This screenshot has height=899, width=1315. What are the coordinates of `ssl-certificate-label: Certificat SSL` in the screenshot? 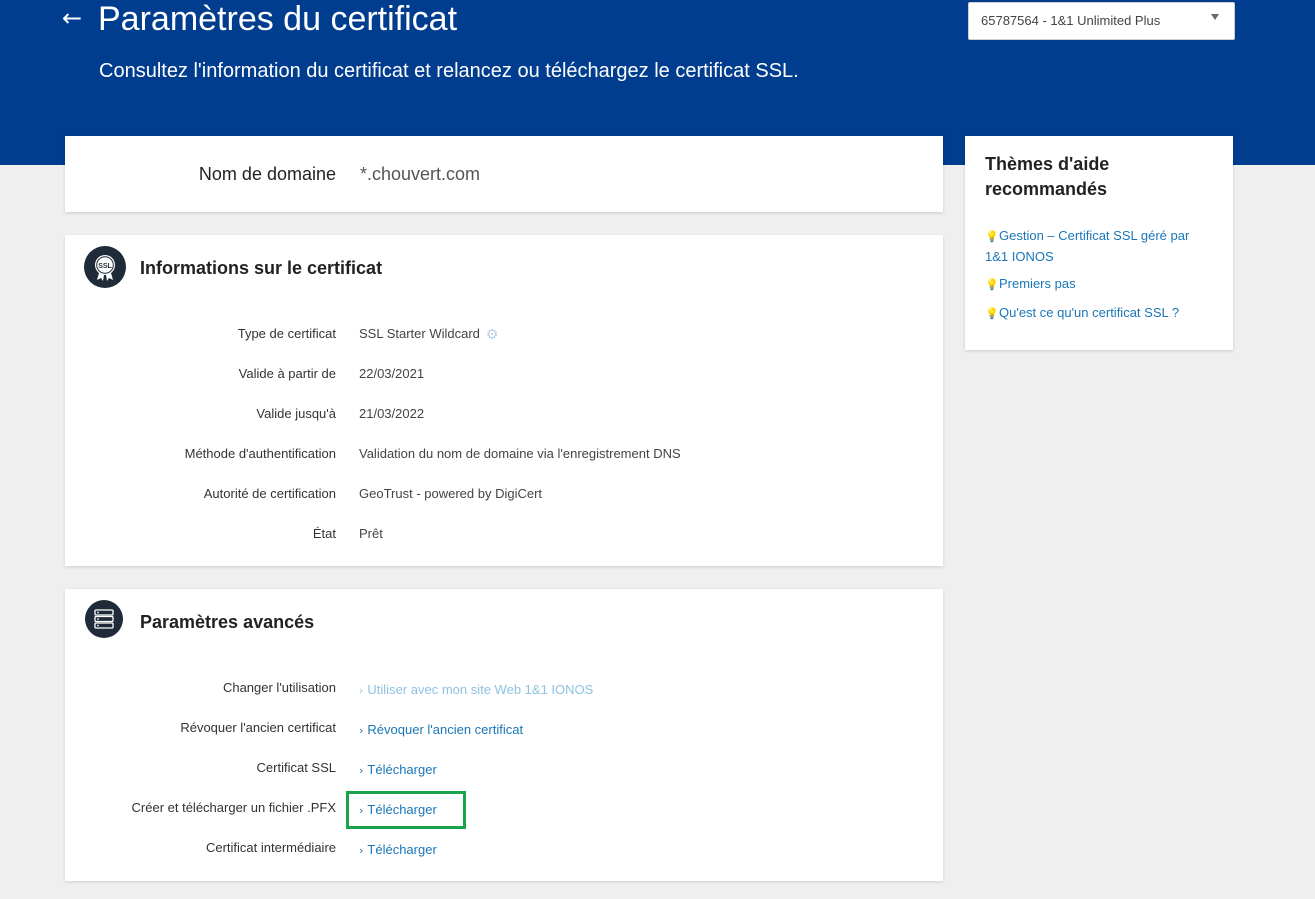 It's located at (296, 767).